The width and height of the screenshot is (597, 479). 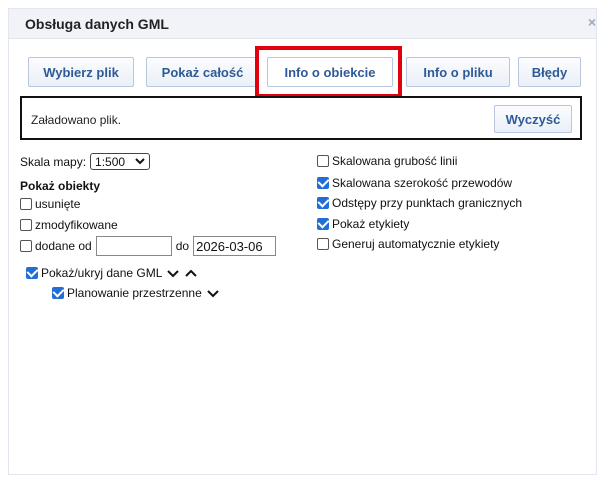 I want to click on scale-label: Skala mapy:, so click(x=53, y=161).